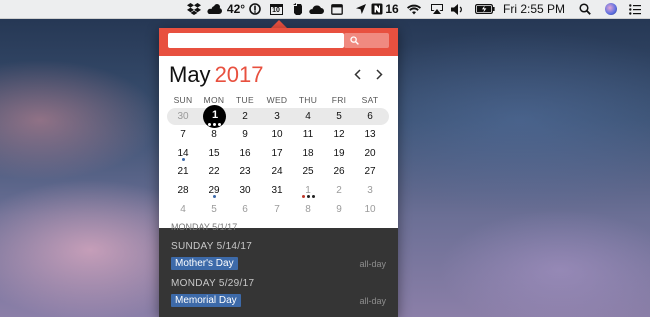  I want to click on cloud-icon, so click(316, 9).